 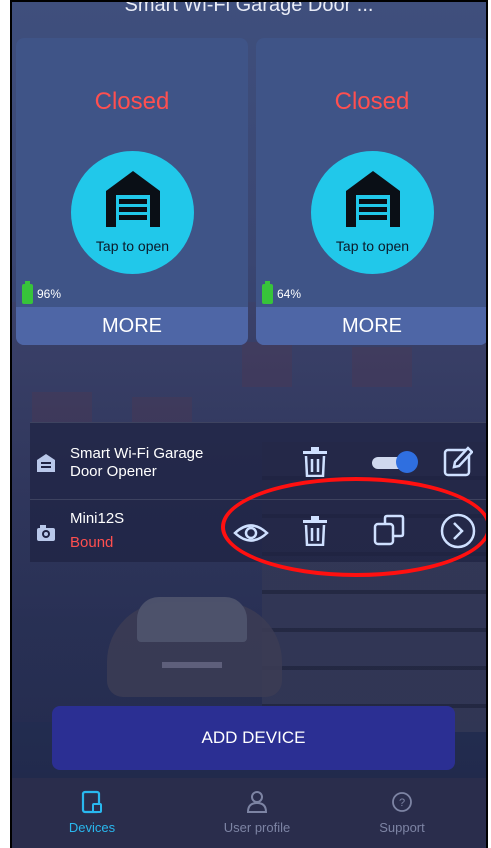 I want to click on devices-icon, so click(x=91, y=802).